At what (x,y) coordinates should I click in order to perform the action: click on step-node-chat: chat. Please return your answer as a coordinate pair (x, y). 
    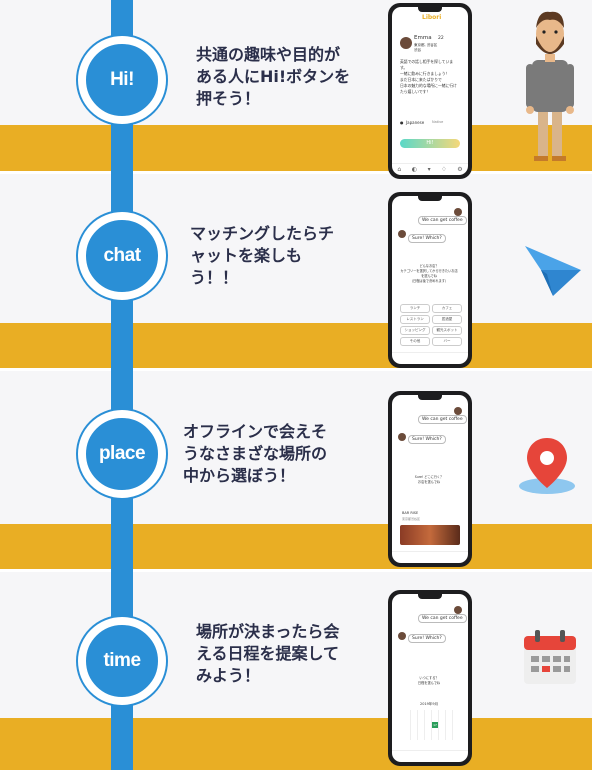
    Looking at the image, I should click on (122, 256).